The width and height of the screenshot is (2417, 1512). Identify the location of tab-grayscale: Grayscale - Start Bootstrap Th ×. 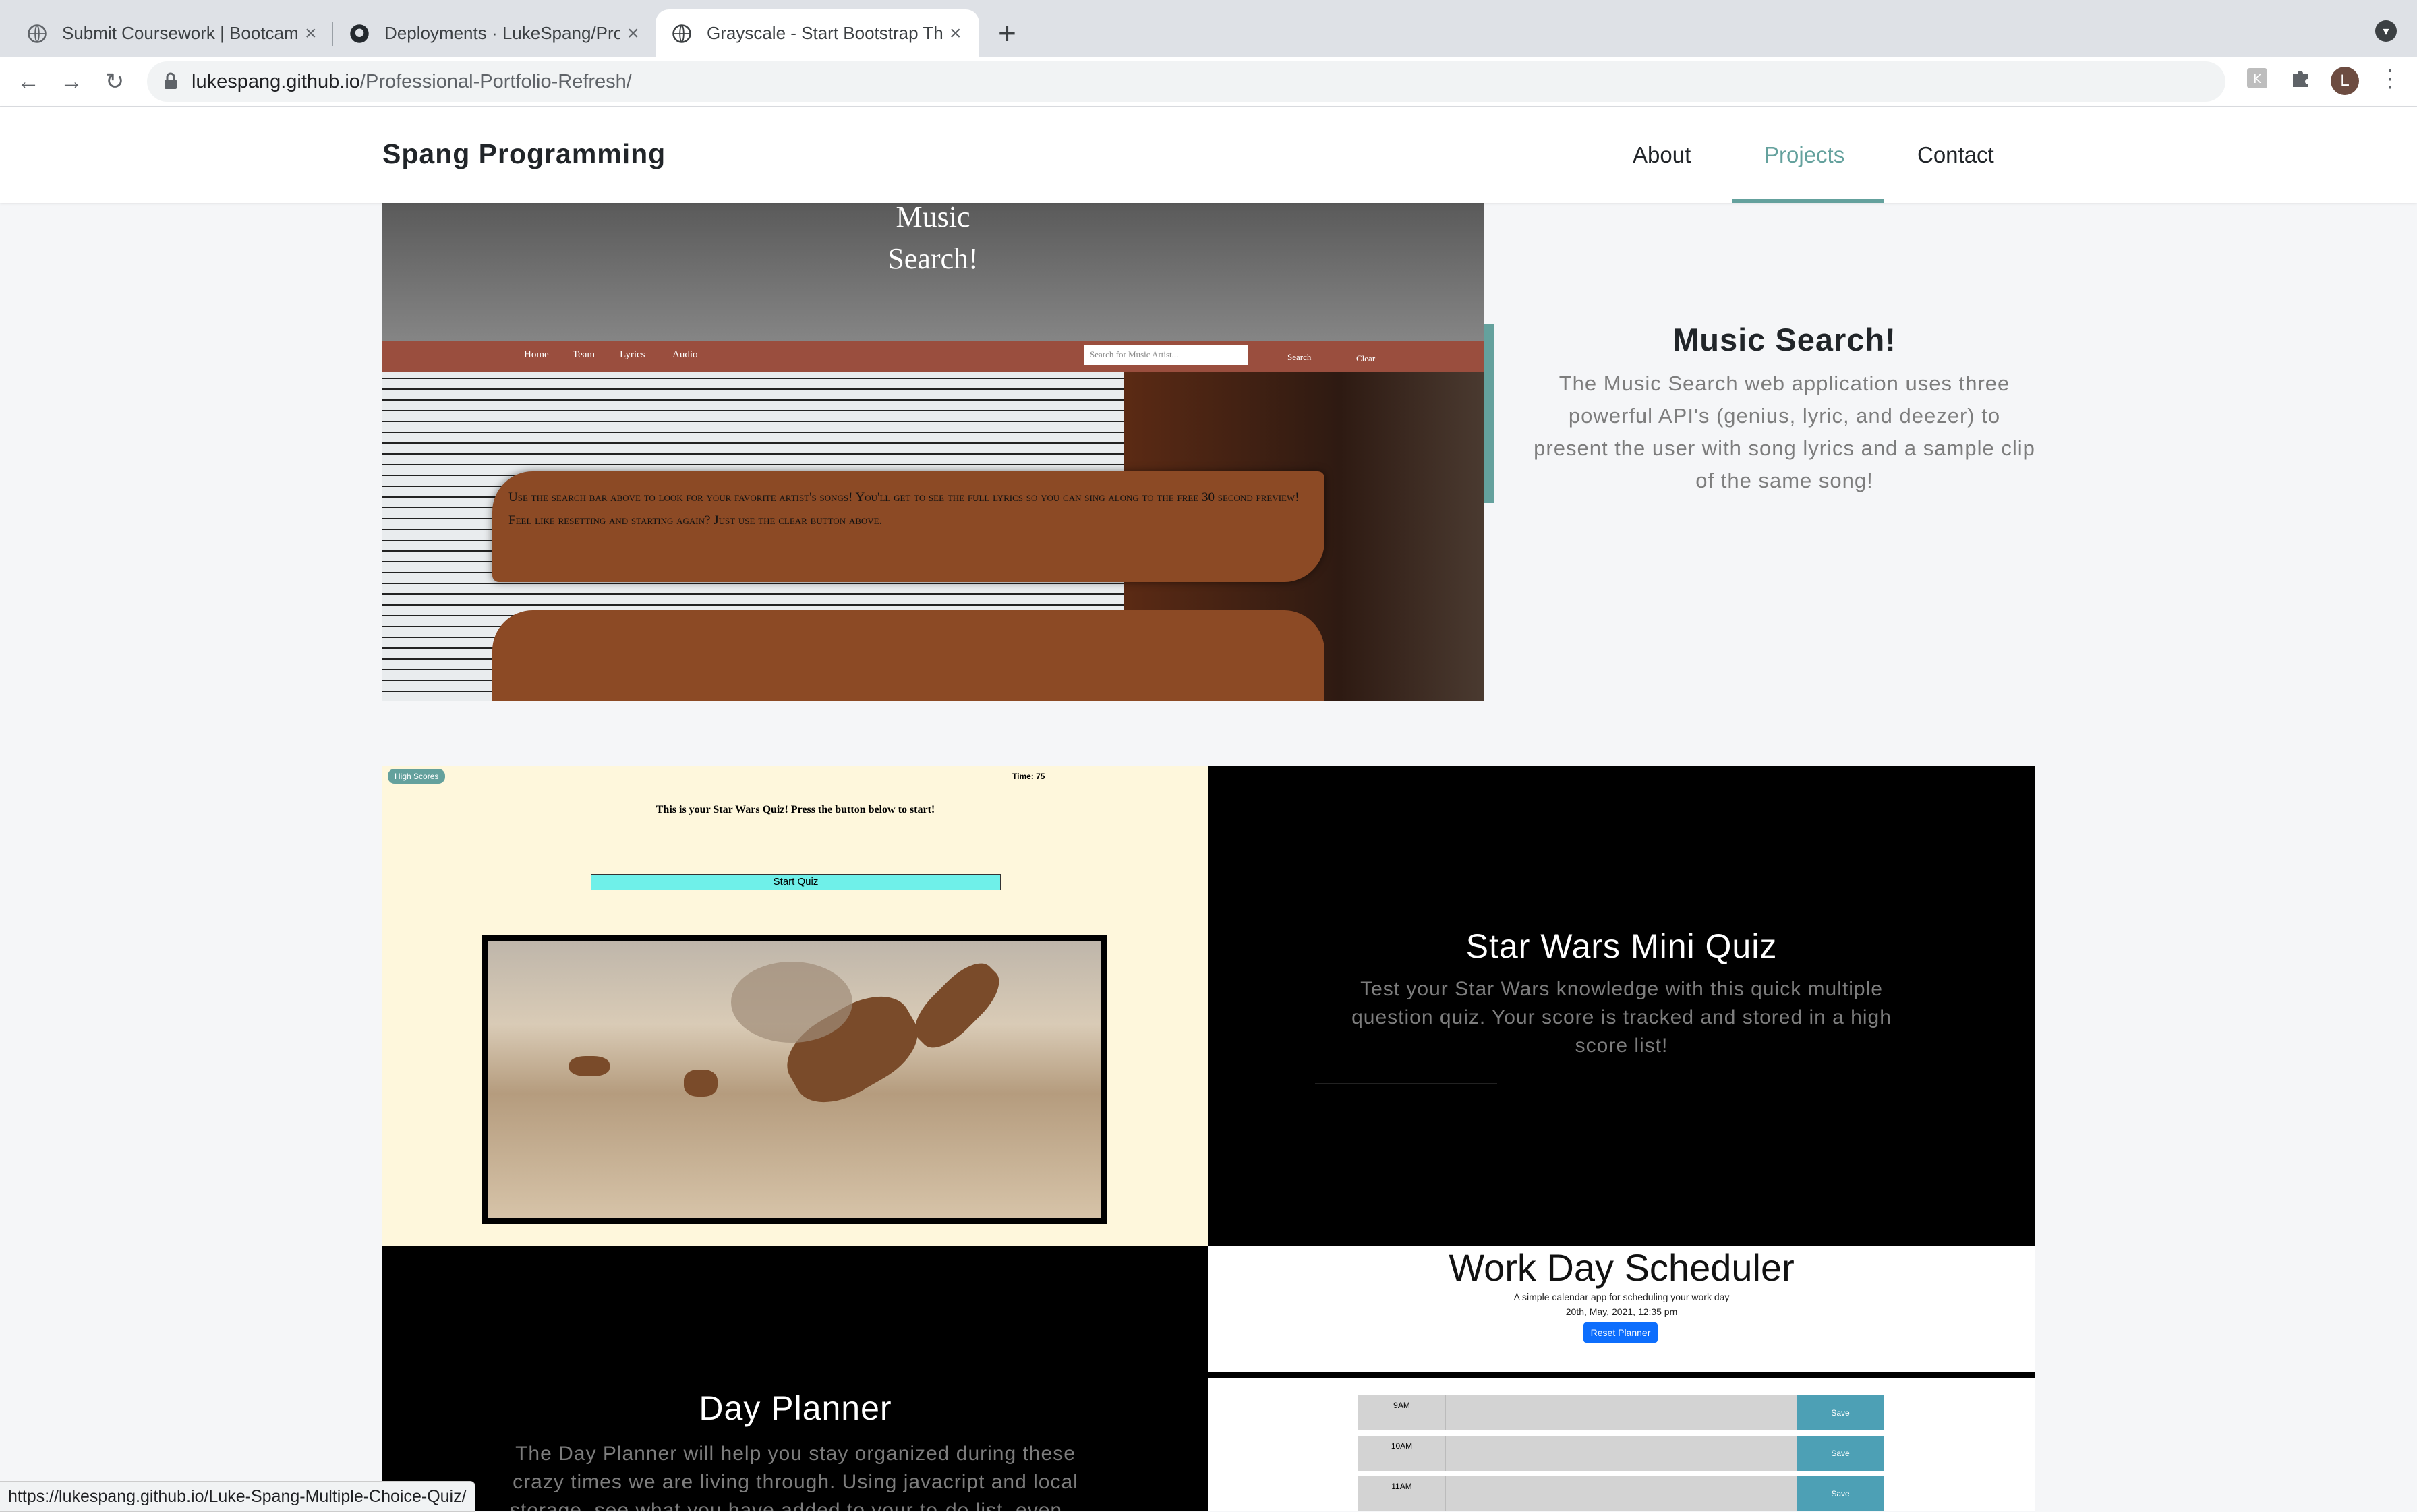
(817, 33).